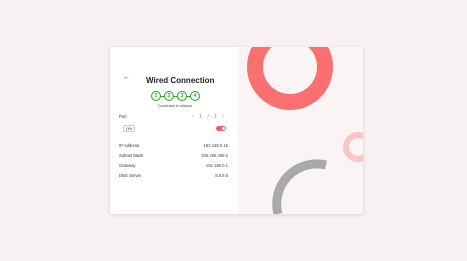 This screenshot has width=467, height=261. What do you see at coordinates (169, 96) in the screenshot?
I see `step-2: 2` at bounding box center [169, 96].